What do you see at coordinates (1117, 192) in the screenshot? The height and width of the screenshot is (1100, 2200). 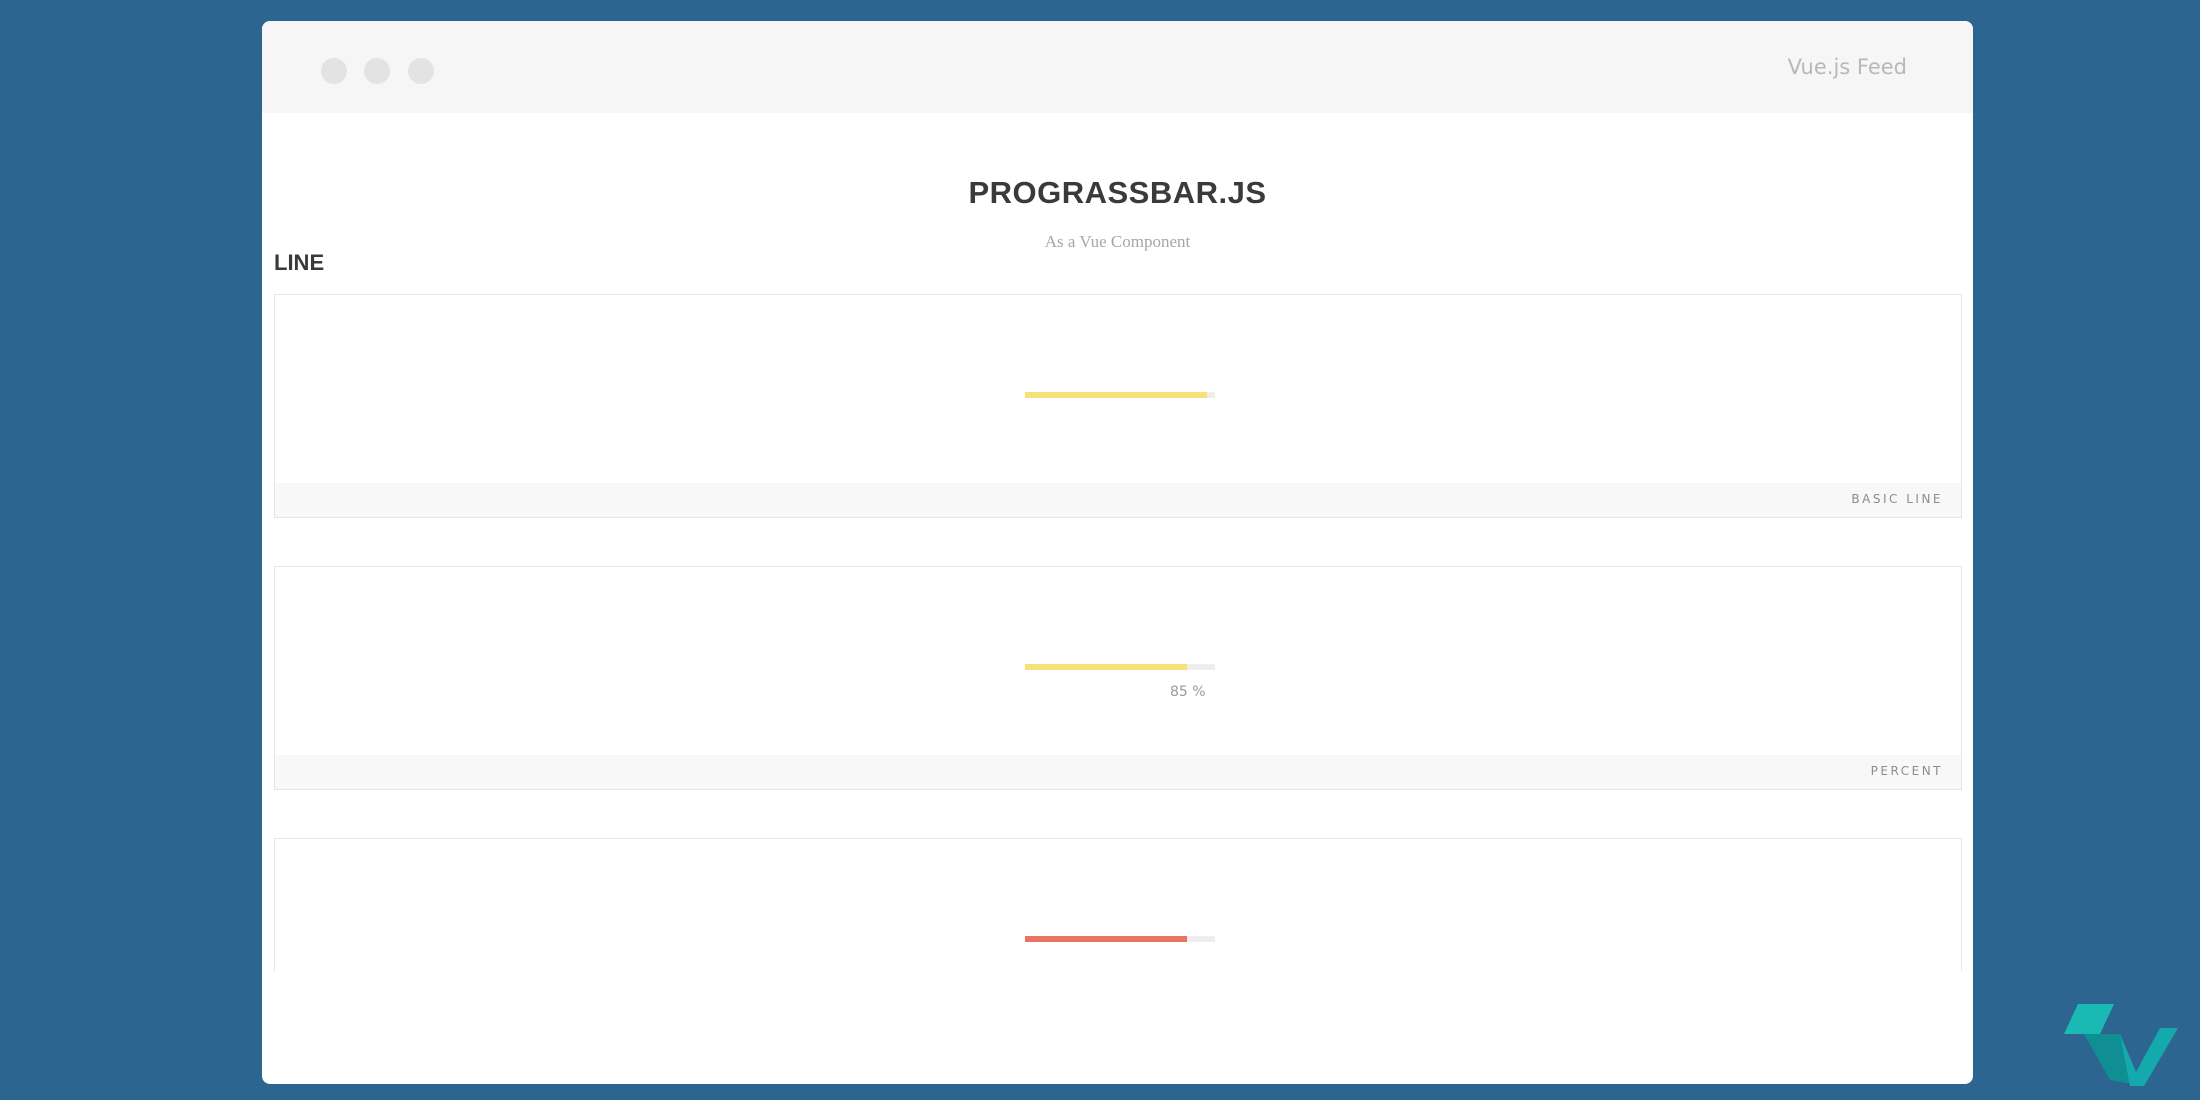 I see `page-title: PROGRASSBAR.JS` at bounding box center [1117, 192].